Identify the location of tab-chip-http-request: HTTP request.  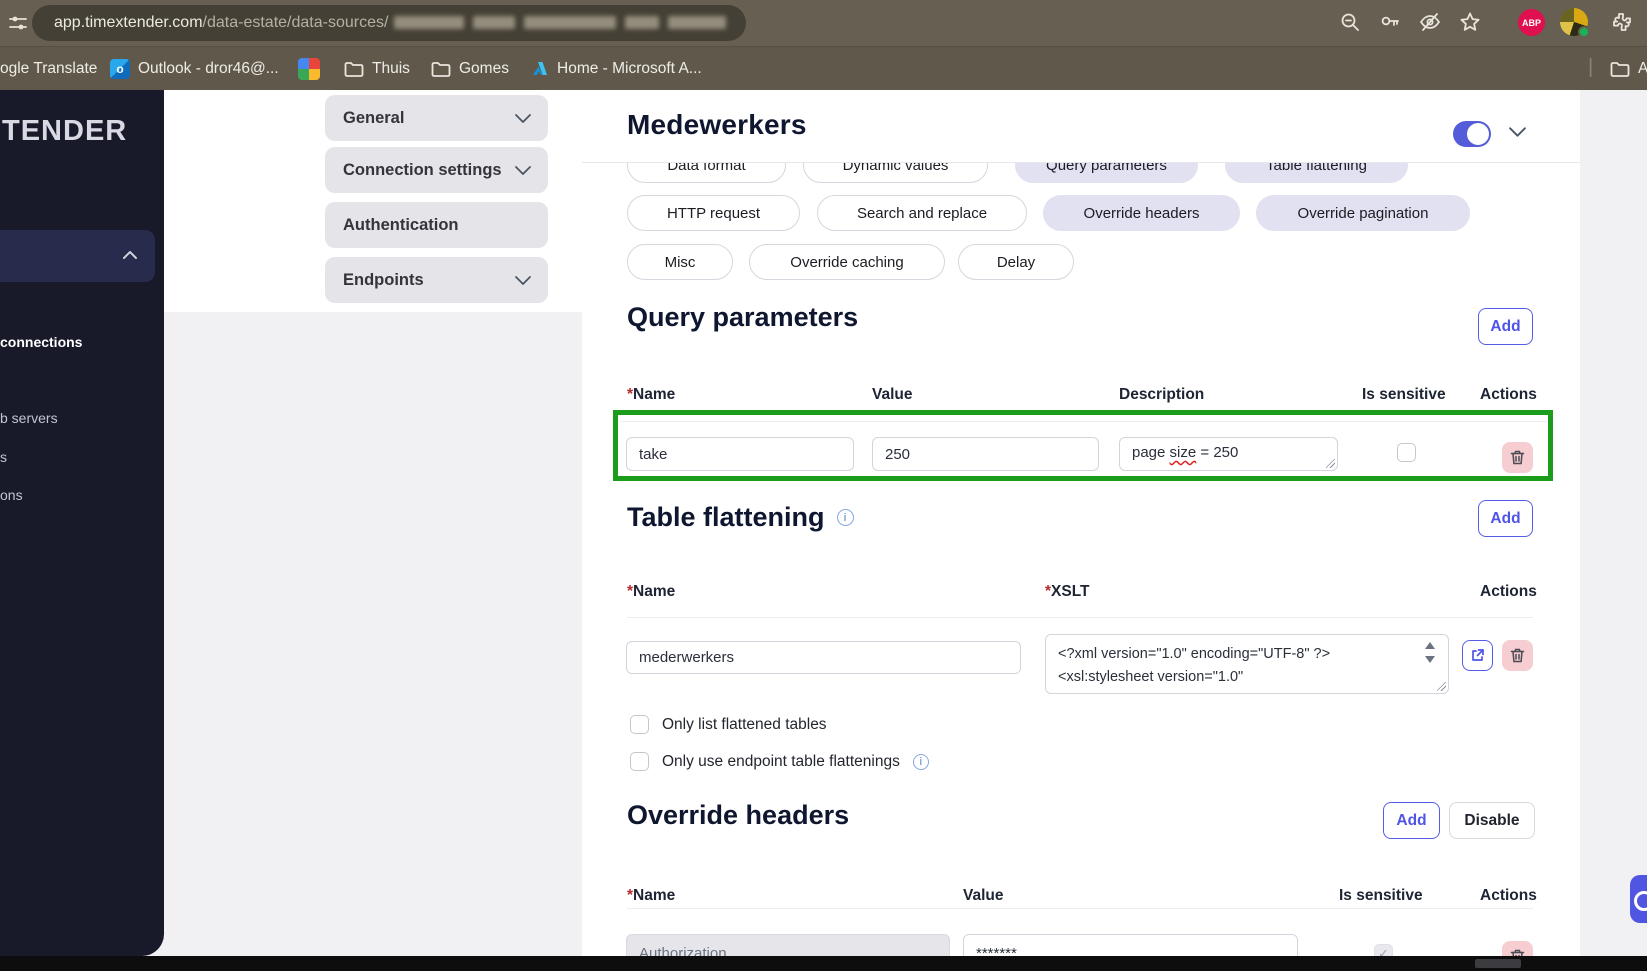
(713, 213).